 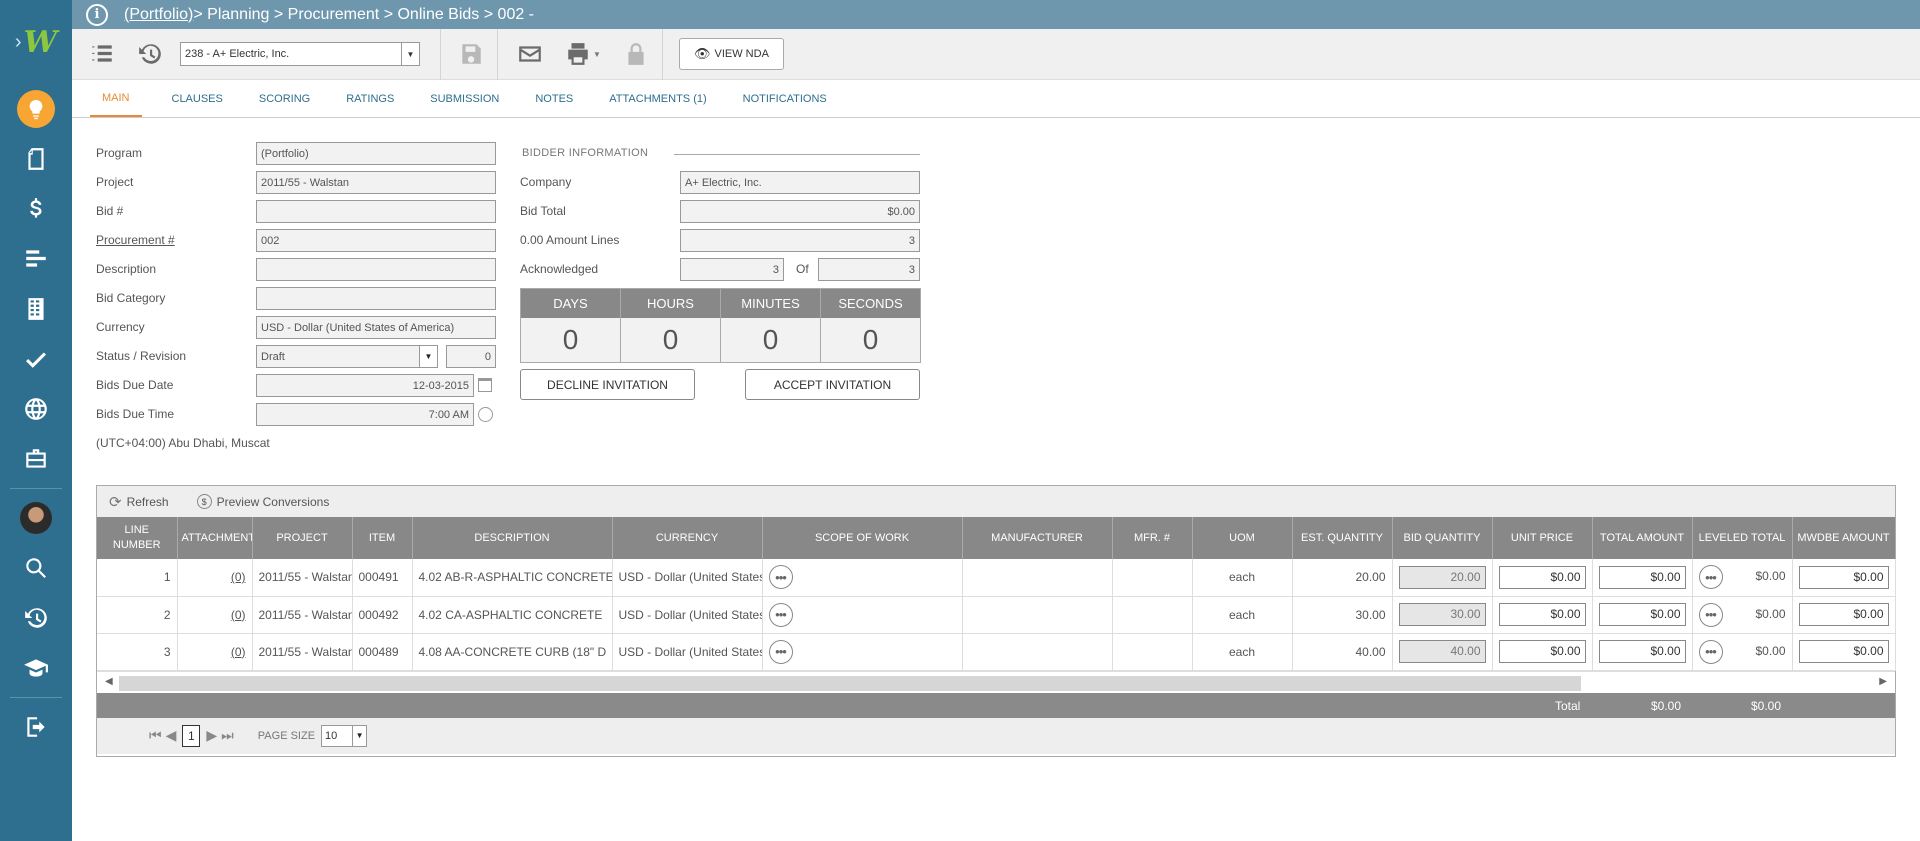 What do you see at coordinates (211, 735) in the screenshot?
I see `next-page-icon: ▶` at bounding box center [211, 735].